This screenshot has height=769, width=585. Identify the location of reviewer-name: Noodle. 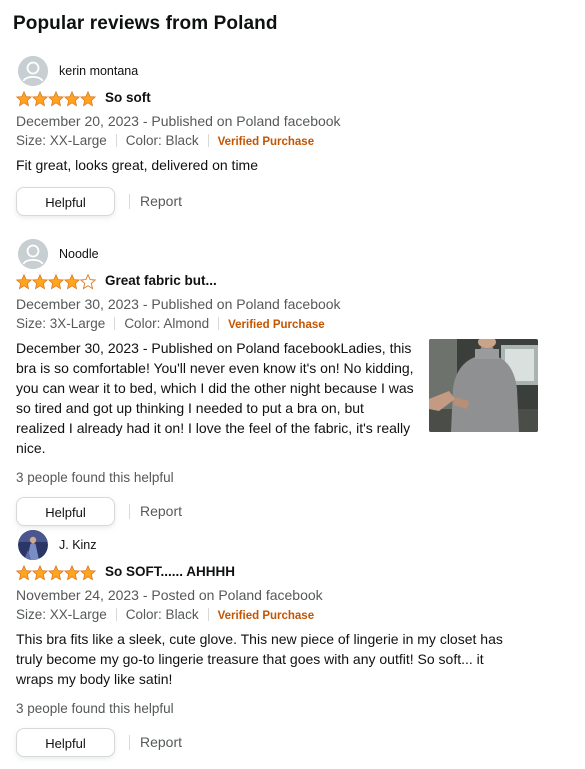
(79, 254).